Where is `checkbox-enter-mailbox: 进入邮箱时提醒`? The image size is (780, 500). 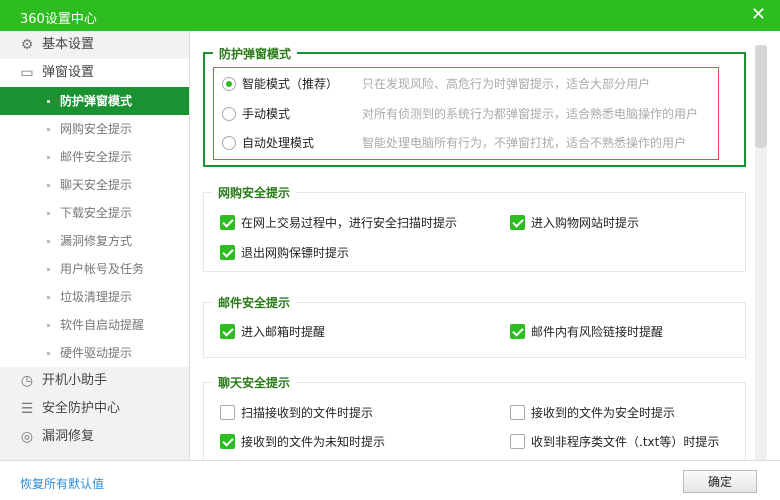 checkbox-enter-mailbox: 进入邮箱时提醒 is located at coordinates (272, 331).